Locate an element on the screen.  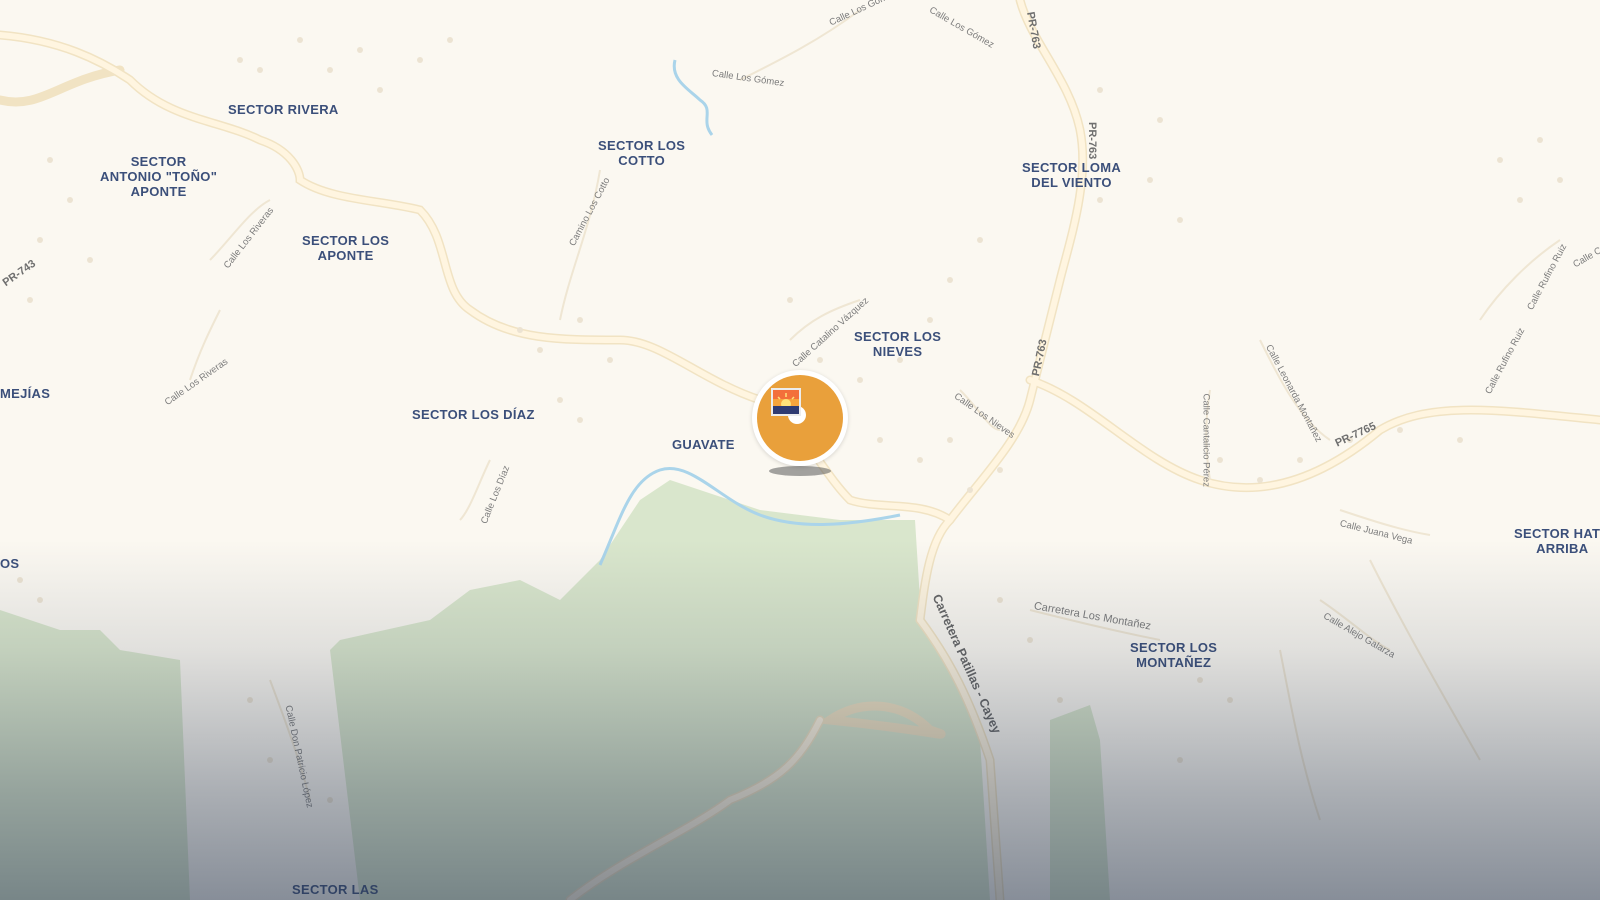
route-label-pr-763: PR-763 is located at coordinates (1092, 141).